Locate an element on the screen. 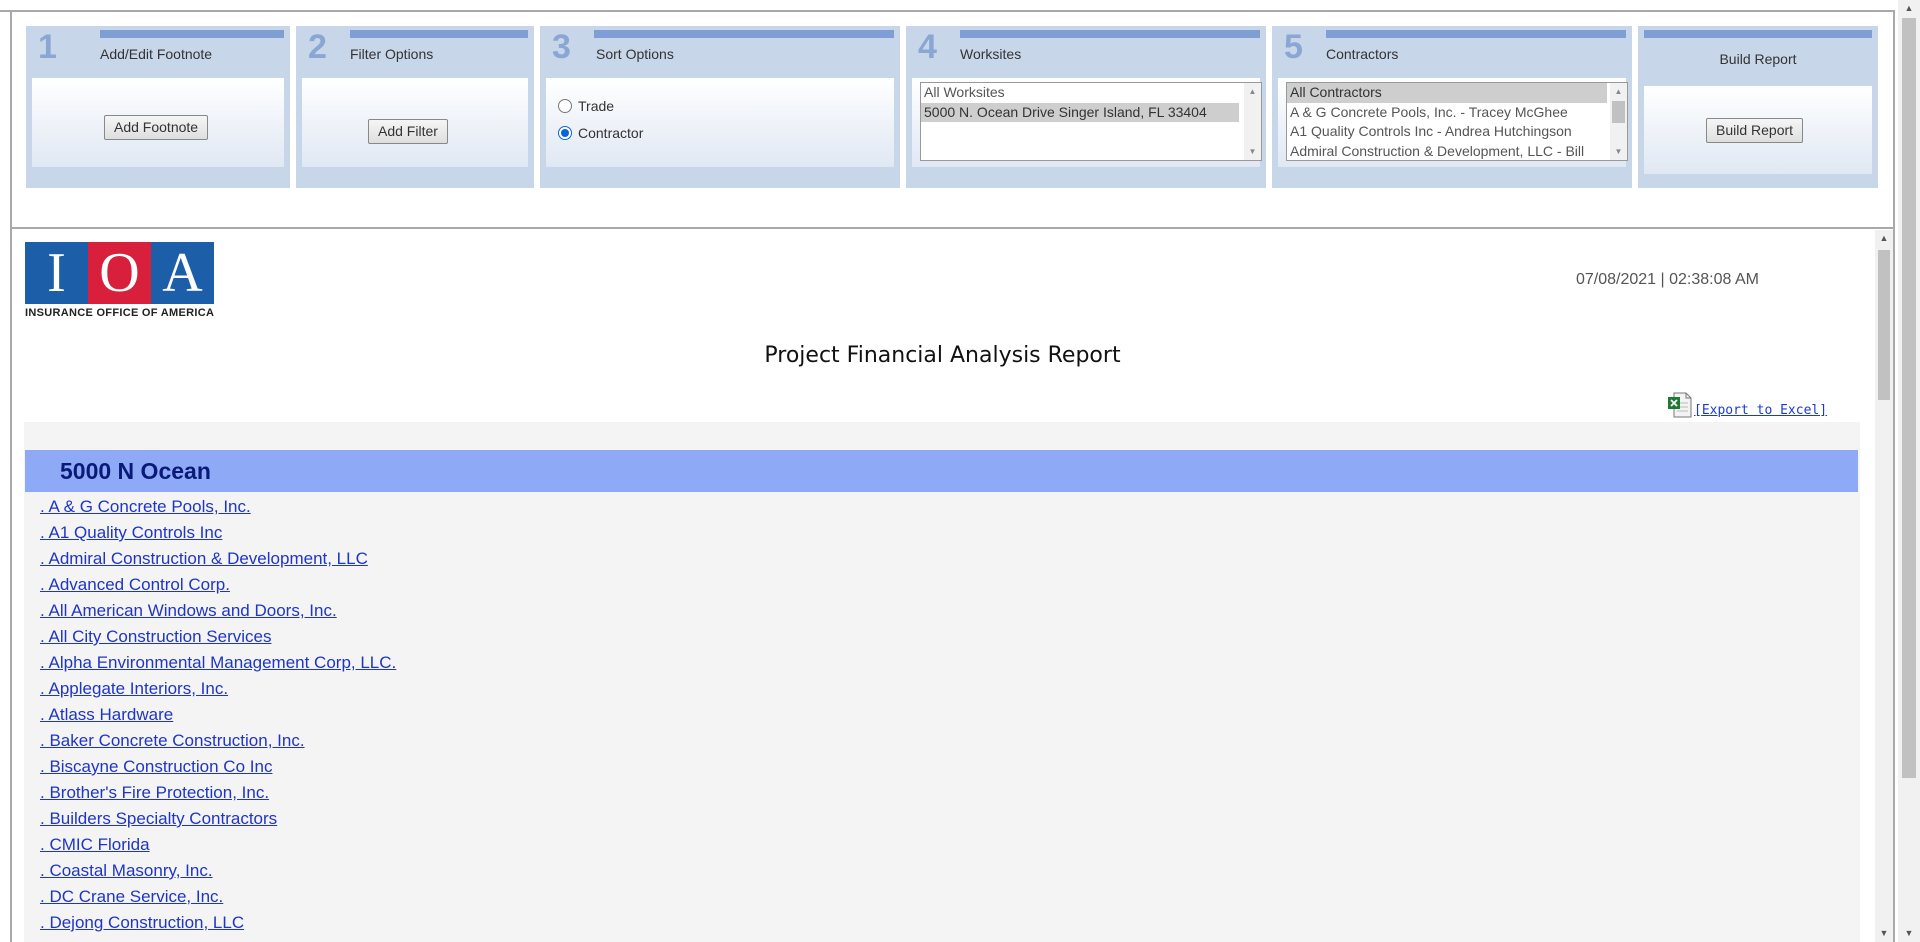  step-title: Add/Edit Footnote is located at coordinates (156, 54).